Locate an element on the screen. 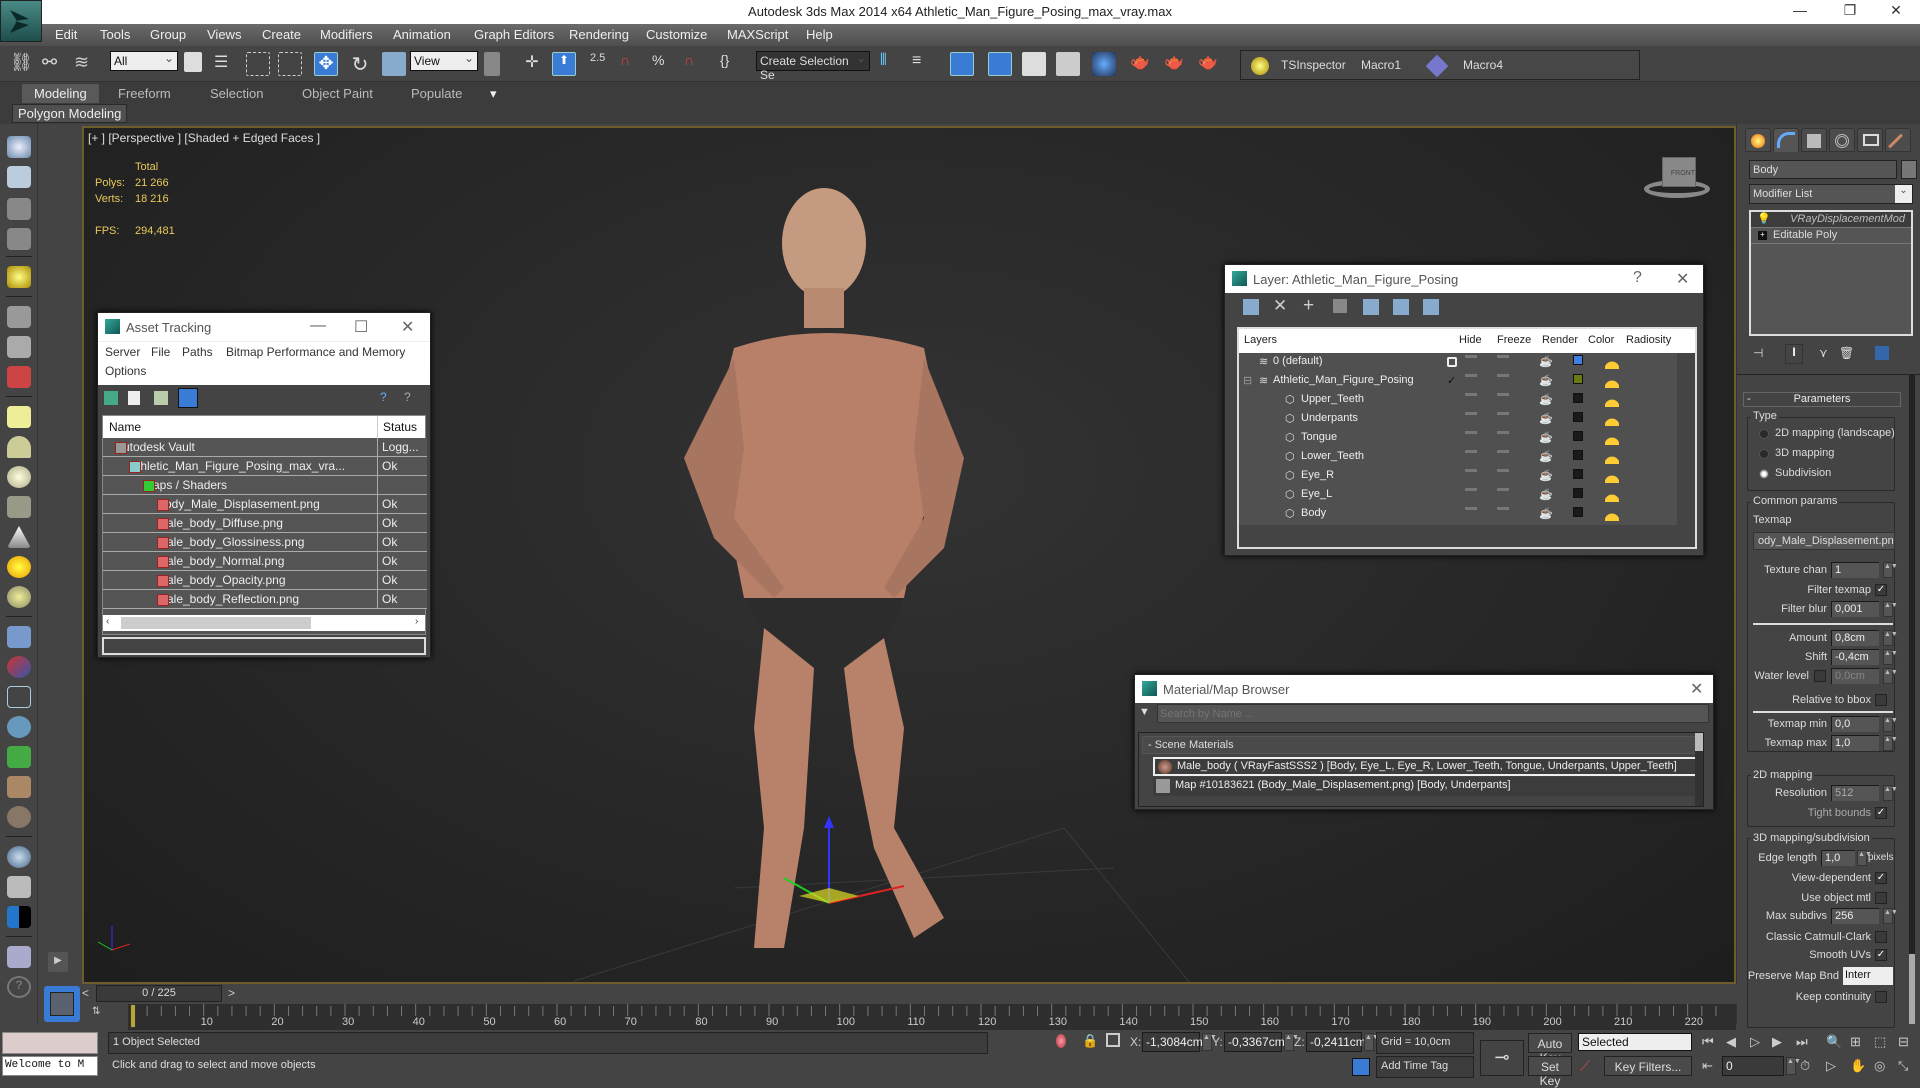  menu-animation: Animation is located at coordinates (422, 34).